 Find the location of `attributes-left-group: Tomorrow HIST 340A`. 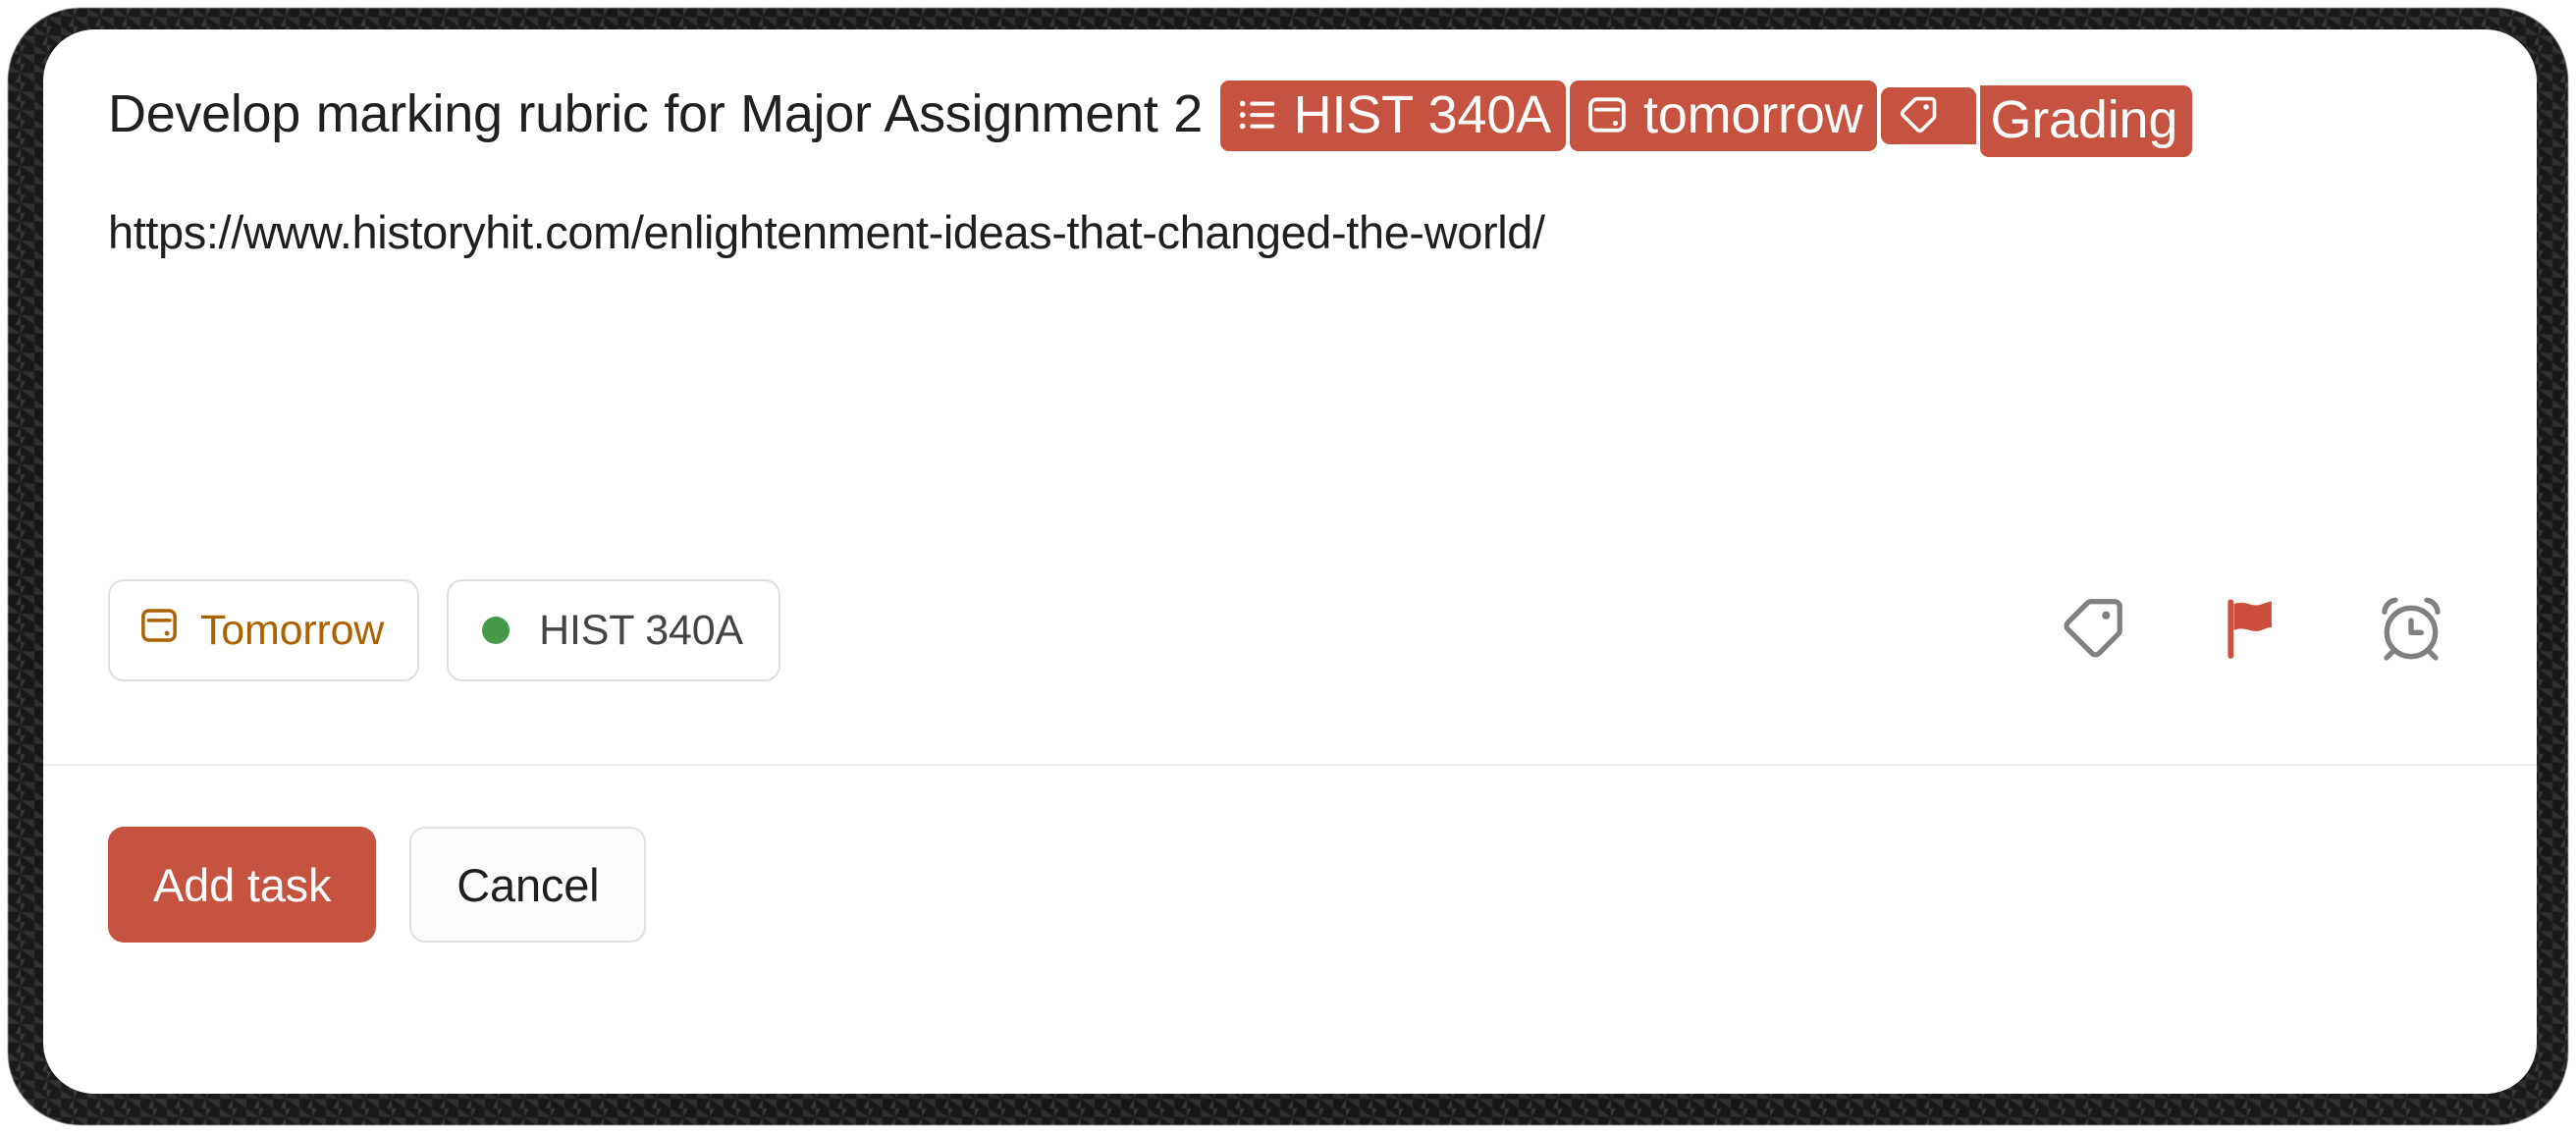

attributes-left-group: Tomorrow HIST 340A is located at coordinates (444, 630).